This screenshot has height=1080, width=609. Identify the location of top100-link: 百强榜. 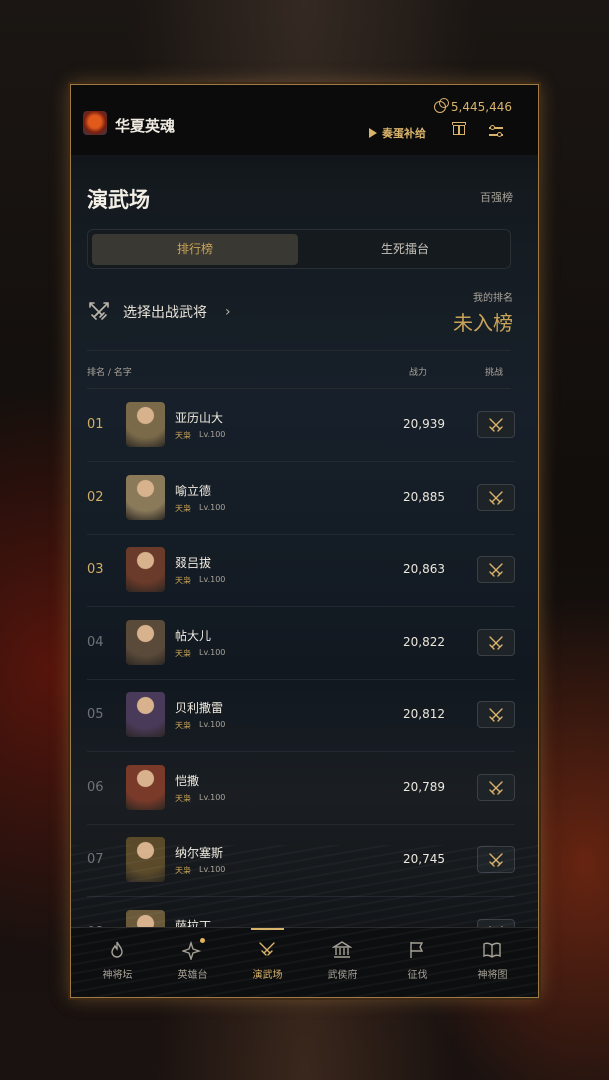
(496, 197).